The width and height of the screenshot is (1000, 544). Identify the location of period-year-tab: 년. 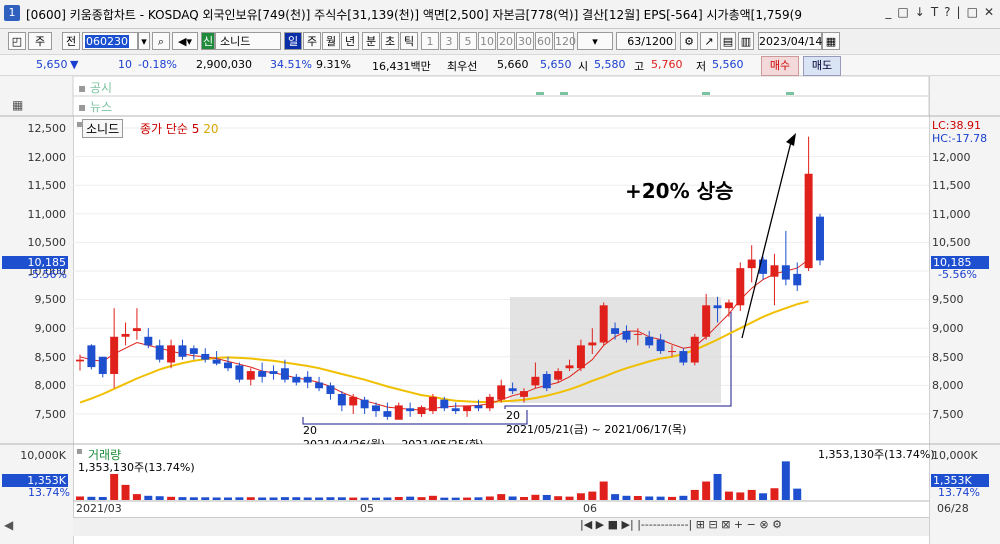
(350, 41).